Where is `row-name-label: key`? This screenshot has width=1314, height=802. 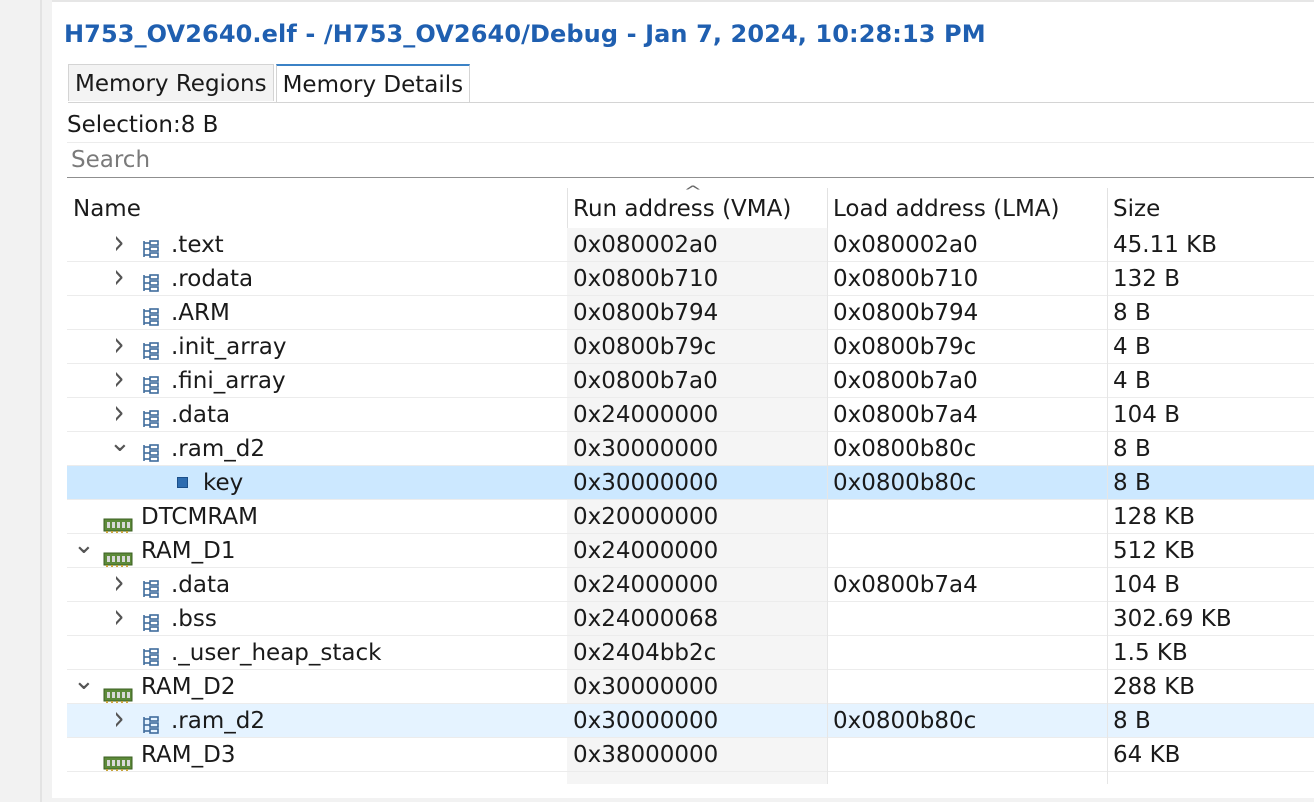
row-name-label: key is located at coordinates (223, 483).